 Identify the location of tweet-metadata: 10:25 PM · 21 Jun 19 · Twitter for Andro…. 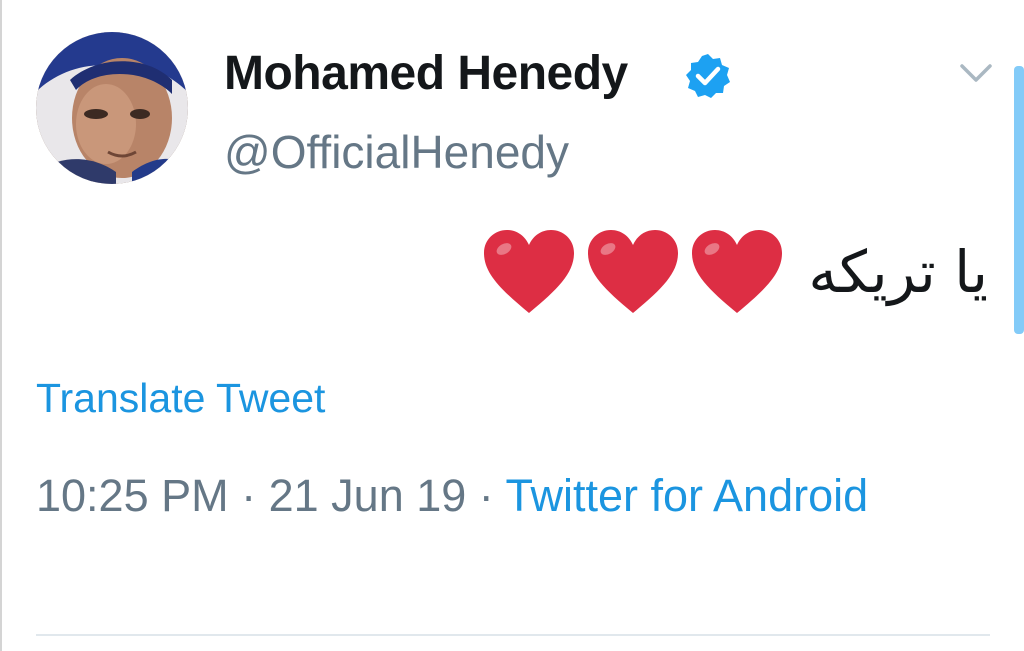
(466, 496).